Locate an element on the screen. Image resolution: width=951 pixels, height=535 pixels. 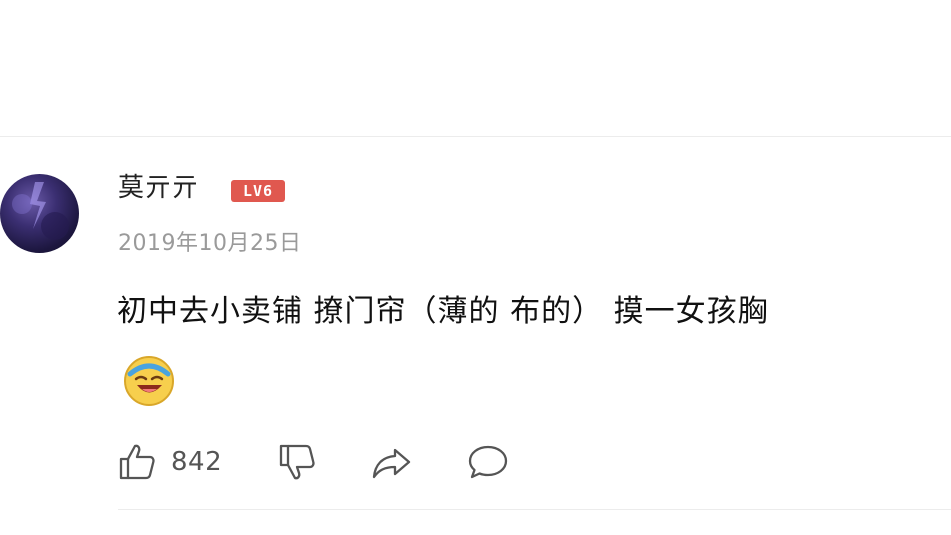
laughing-crying-face-emoji is located at coordinates (149, 381).